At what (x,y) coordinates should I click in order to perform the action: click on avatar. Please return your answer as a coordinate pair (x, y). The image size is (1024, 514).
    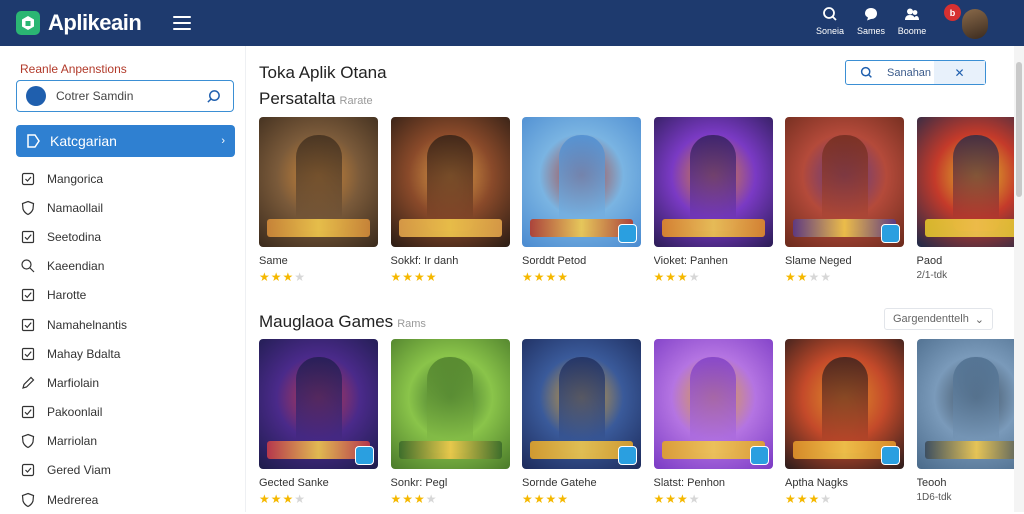
    Looking at the image, I should click on (975, 24).